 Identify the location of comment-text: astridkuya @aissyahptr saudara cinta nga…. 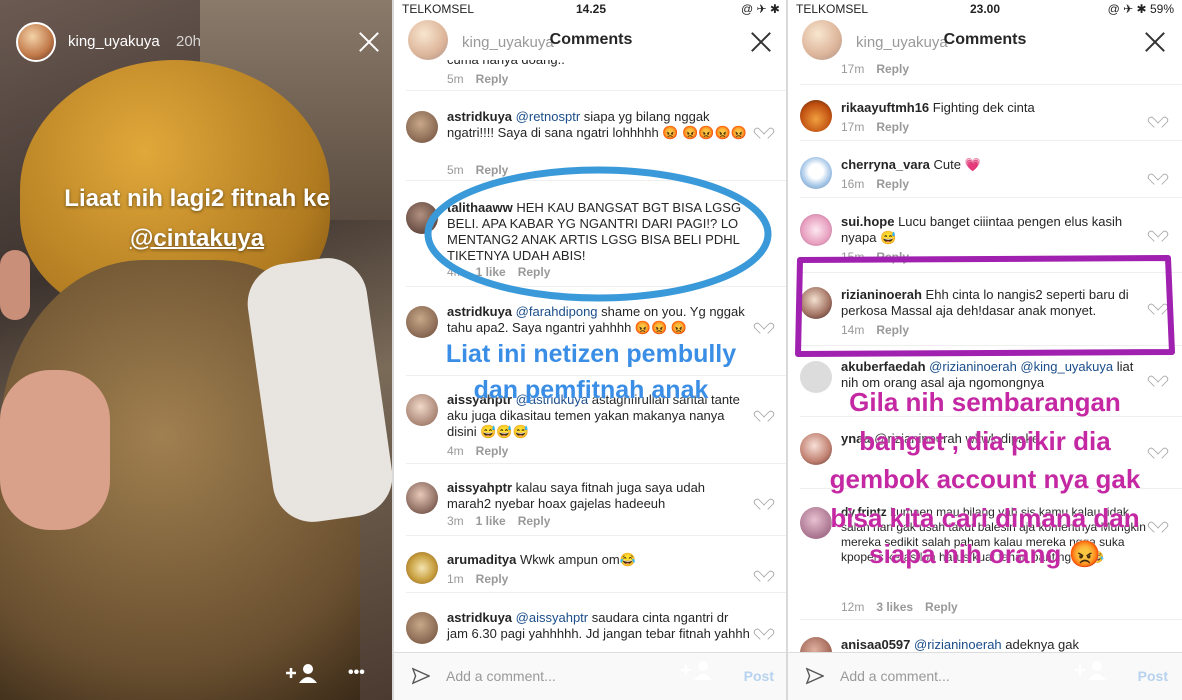
(599, 626).